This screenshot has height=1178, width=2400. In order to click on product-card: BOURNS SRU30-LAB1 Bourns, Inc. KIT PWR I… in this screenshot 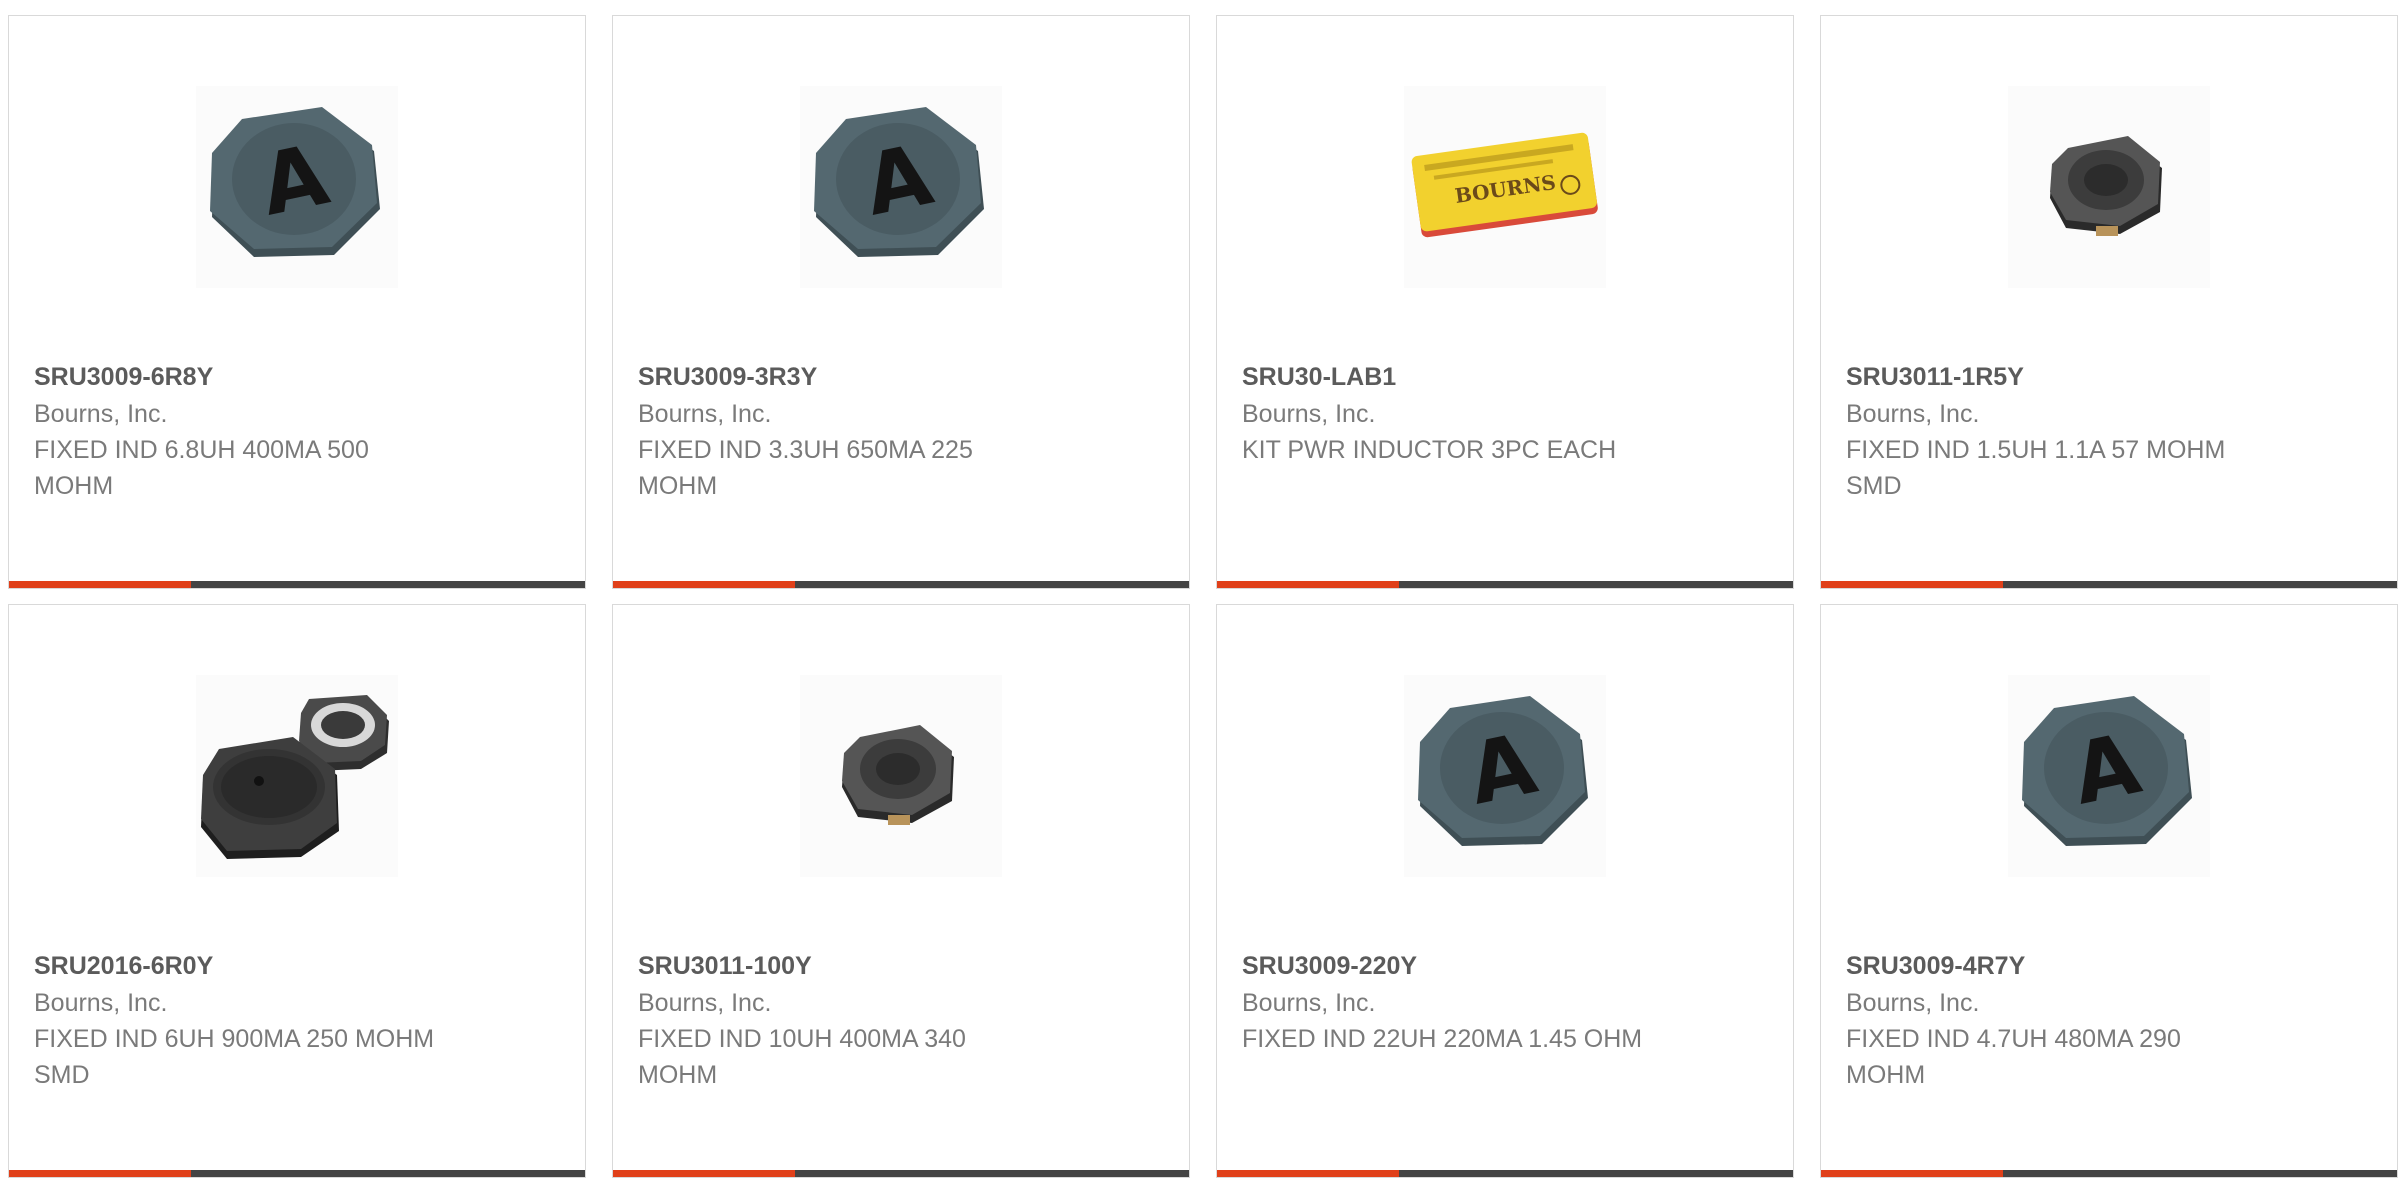, I will do `click(1505, 302)`.